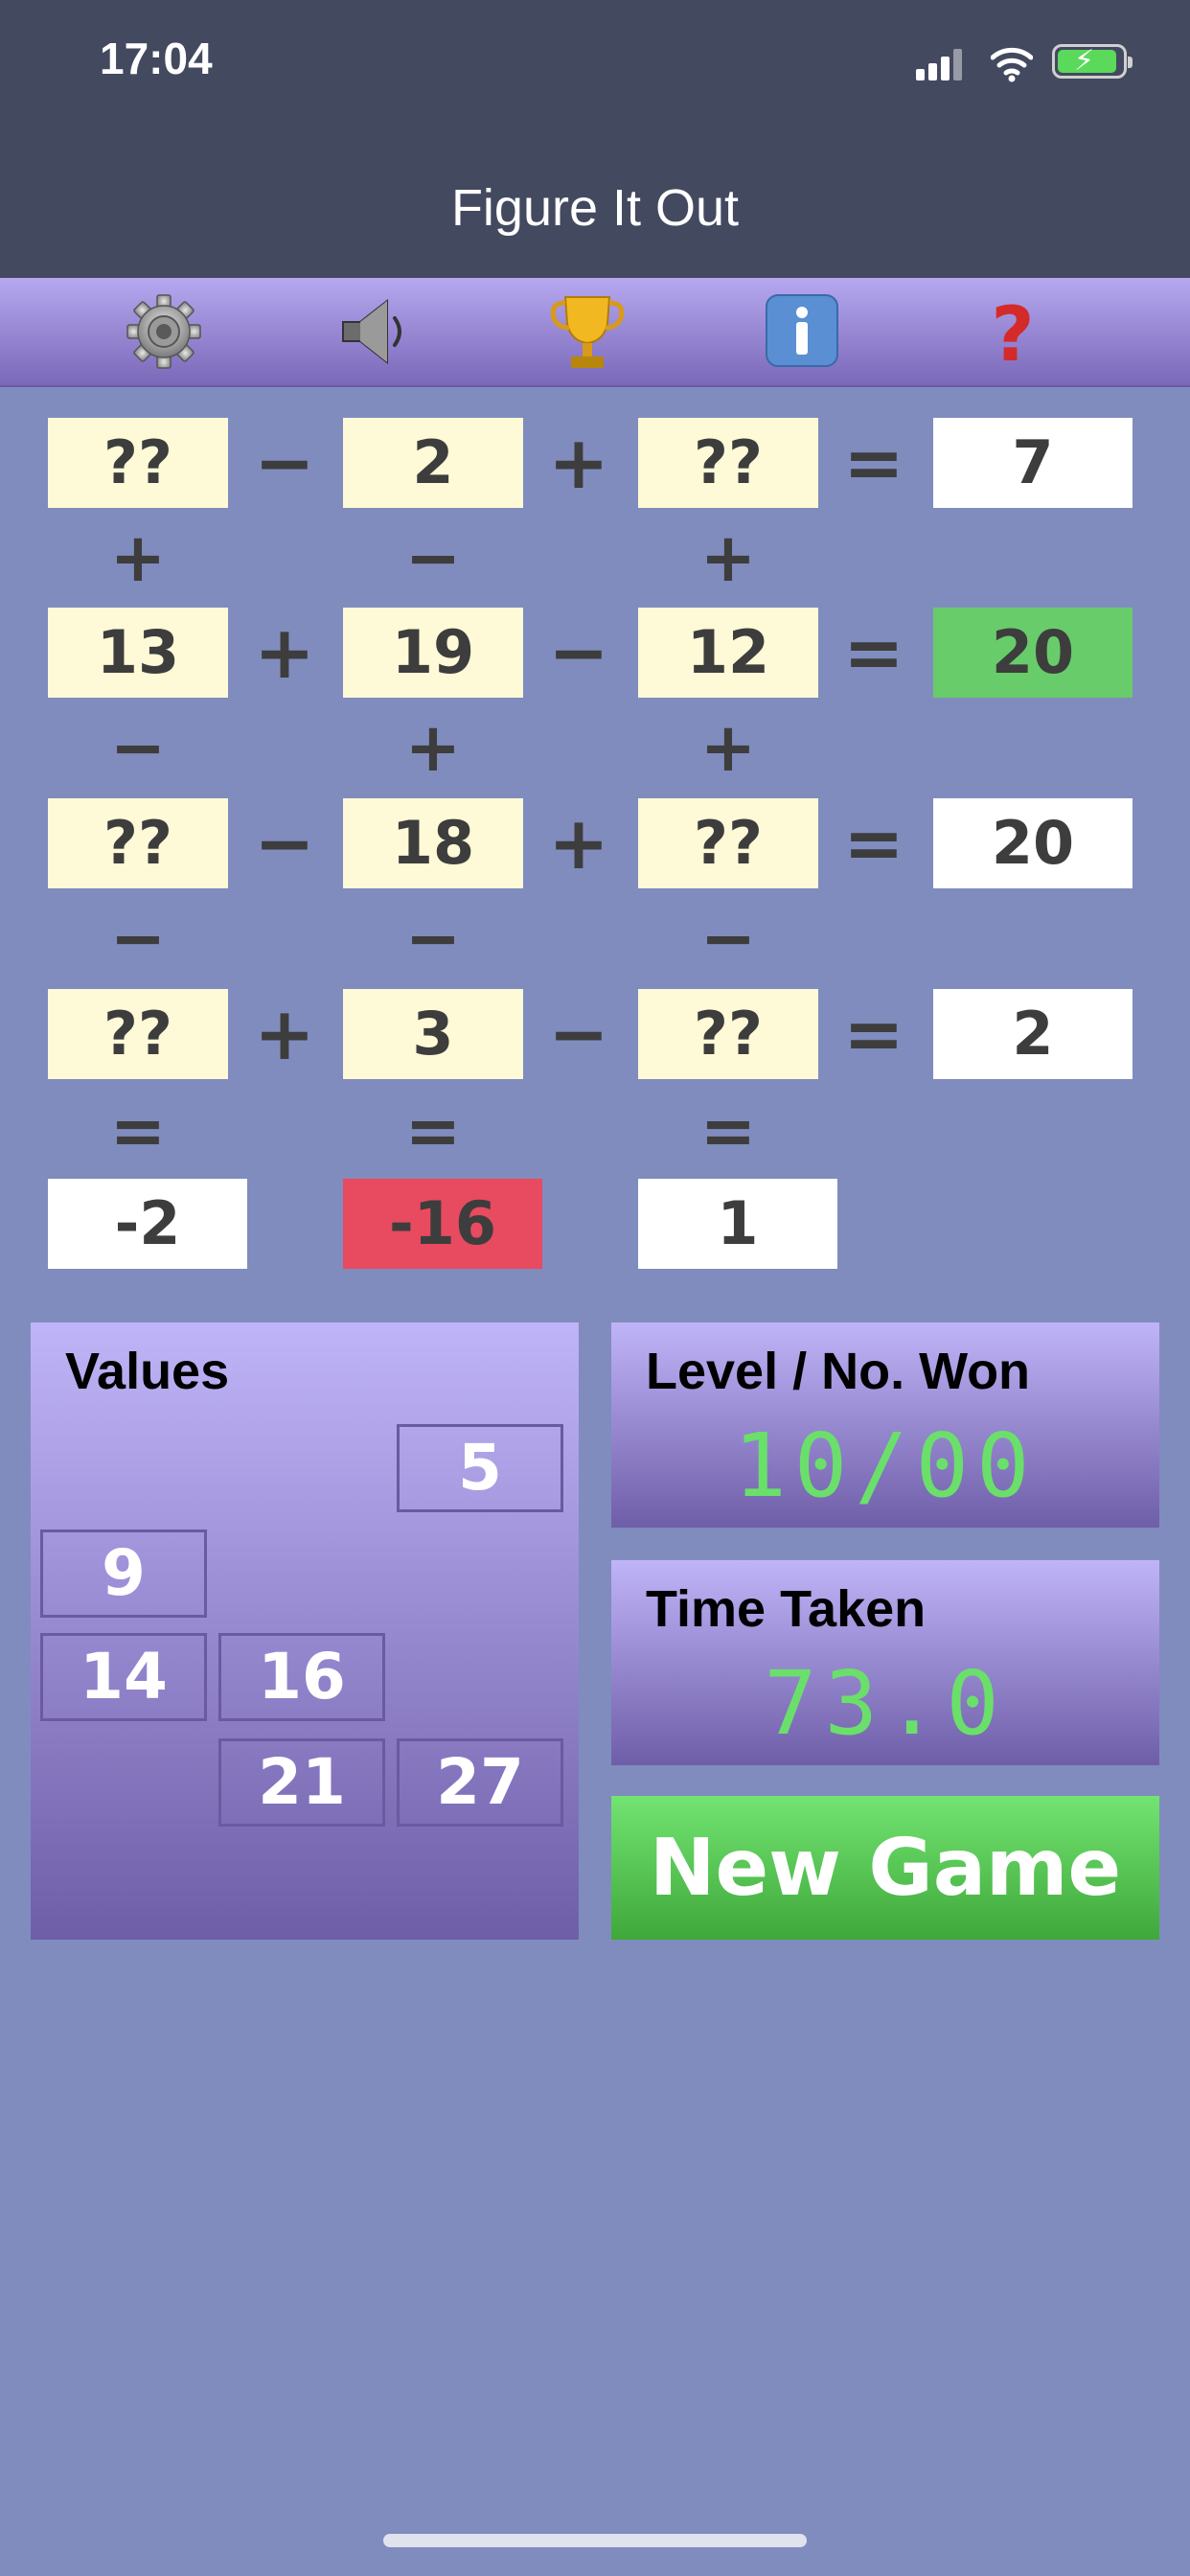  What do you see at coordinates (885, 1868) in the screenshot?
I see `new-game-button: New Game` at bounding box center [885, 1868].